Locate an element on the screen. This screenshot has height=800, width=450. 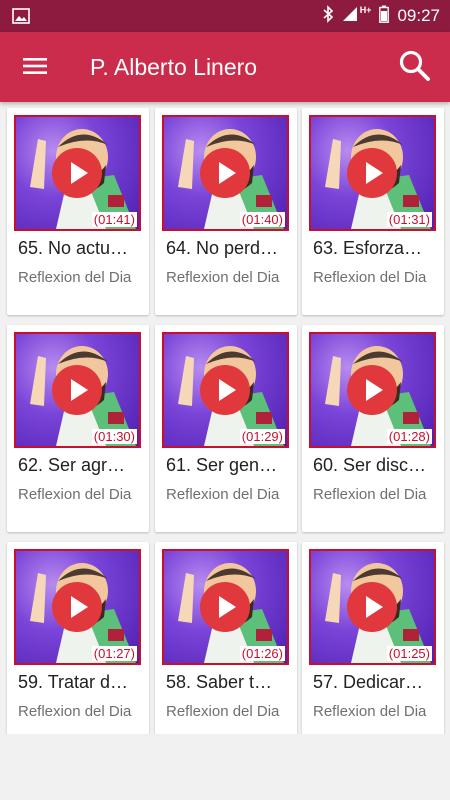
video-duration: (01:31) is located at coordinates (409, 219).